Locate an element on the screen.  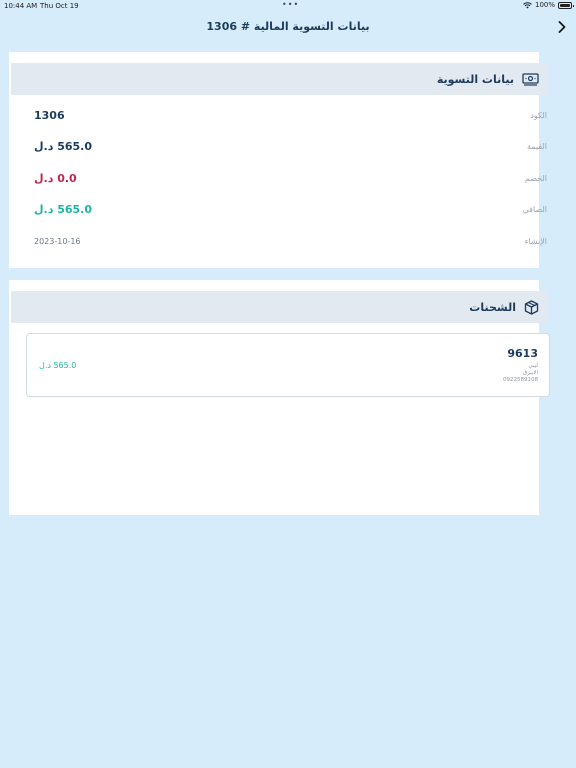
multitasking-dots: ••• is located at coordinates (290, 4).